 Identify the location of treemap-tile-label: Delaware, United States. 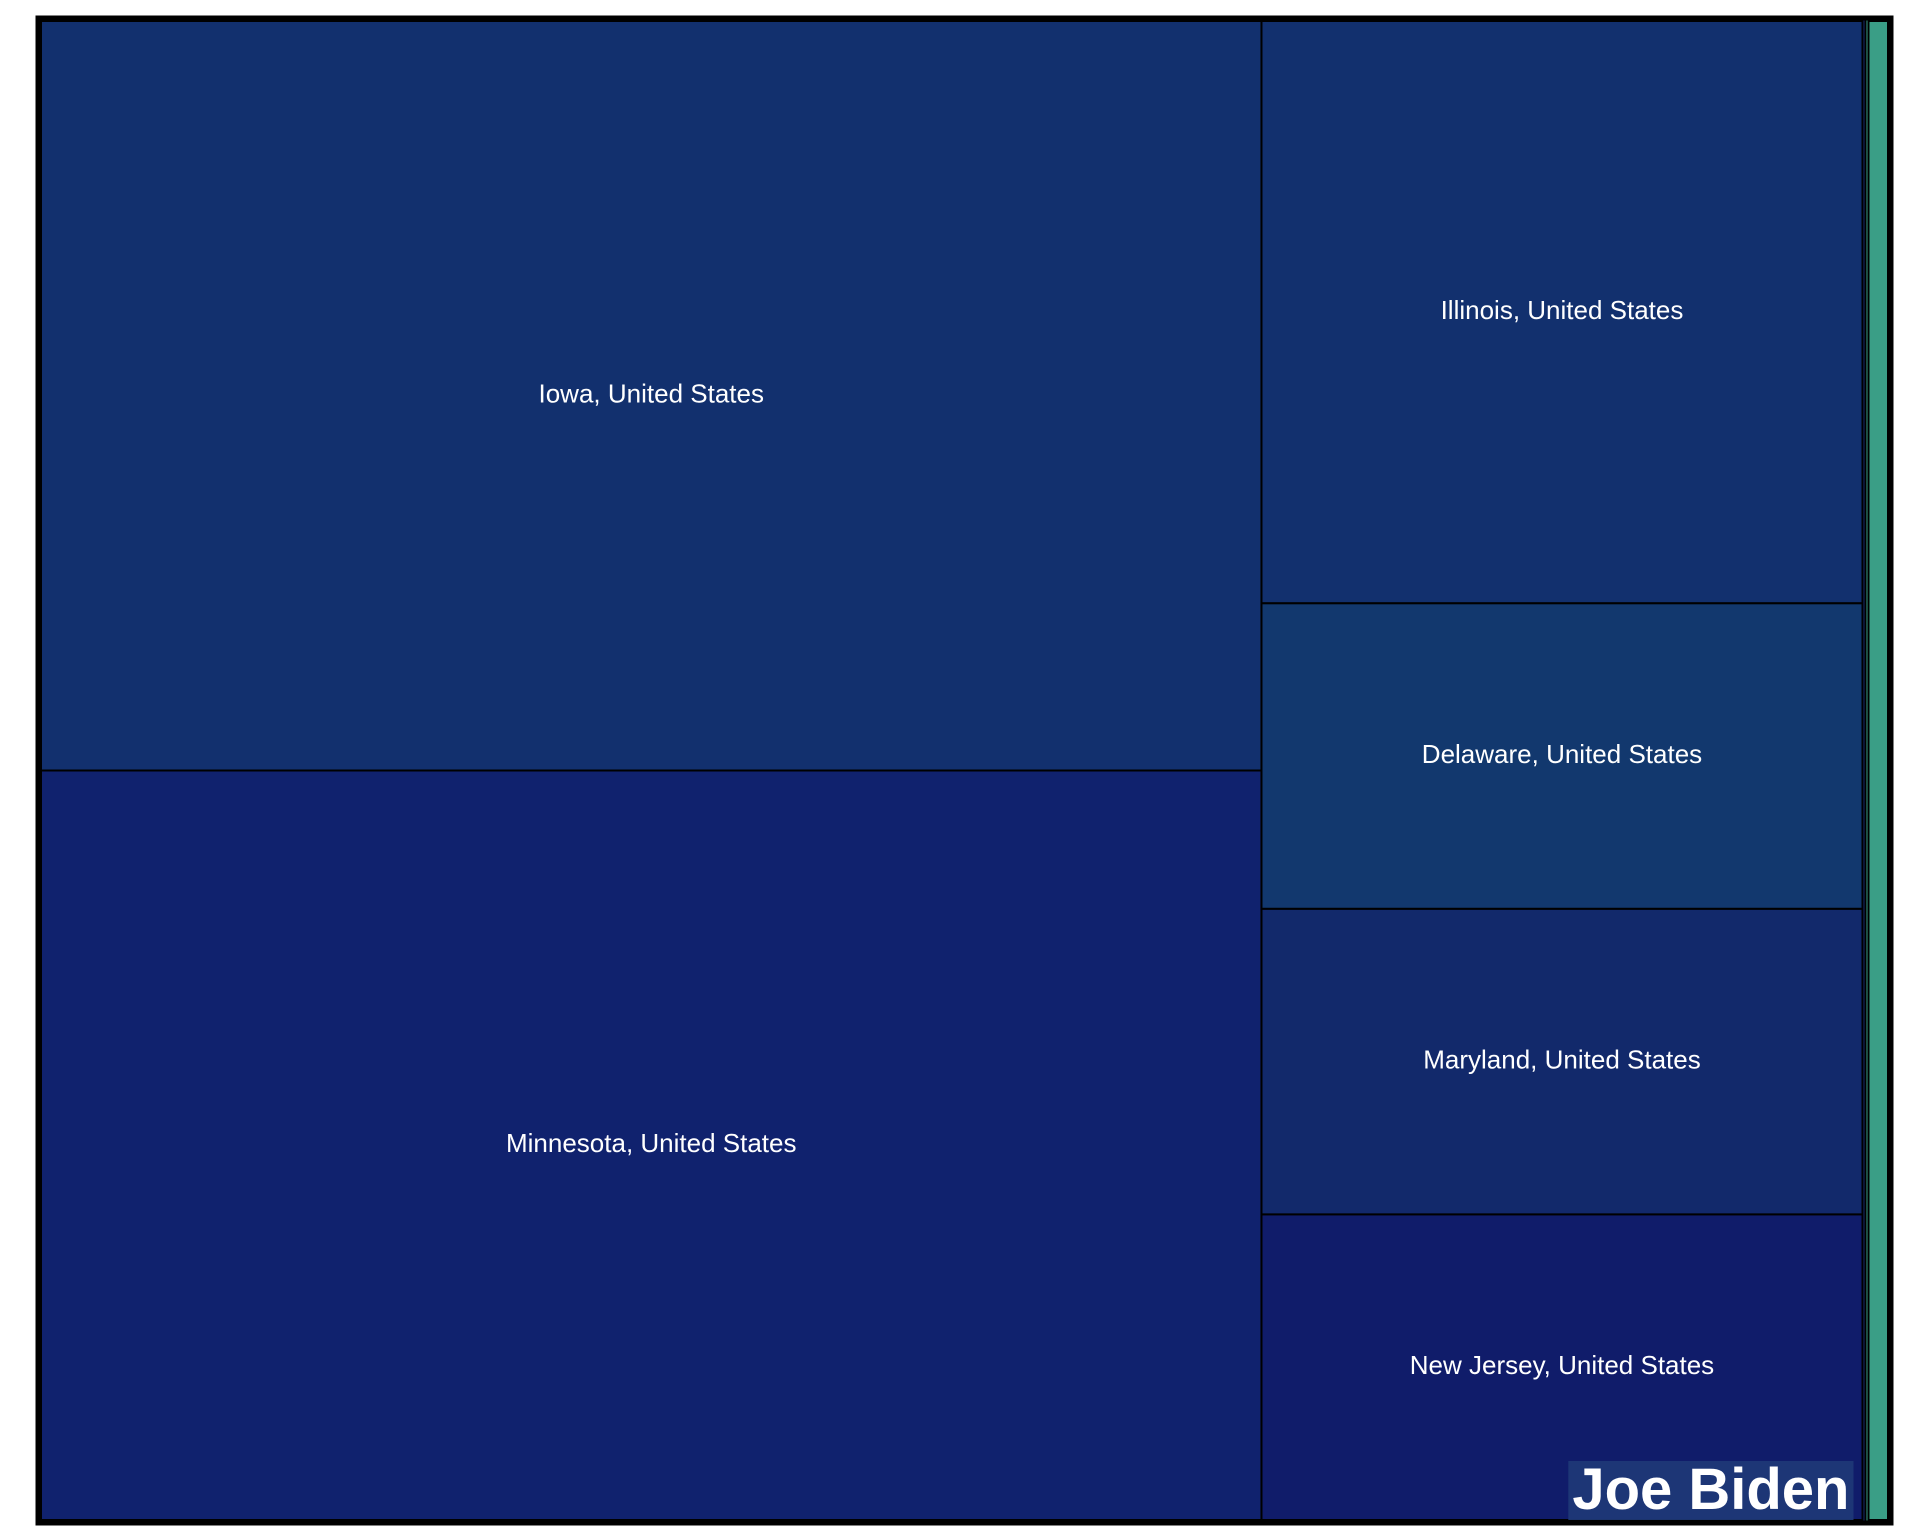
(1562, 754).